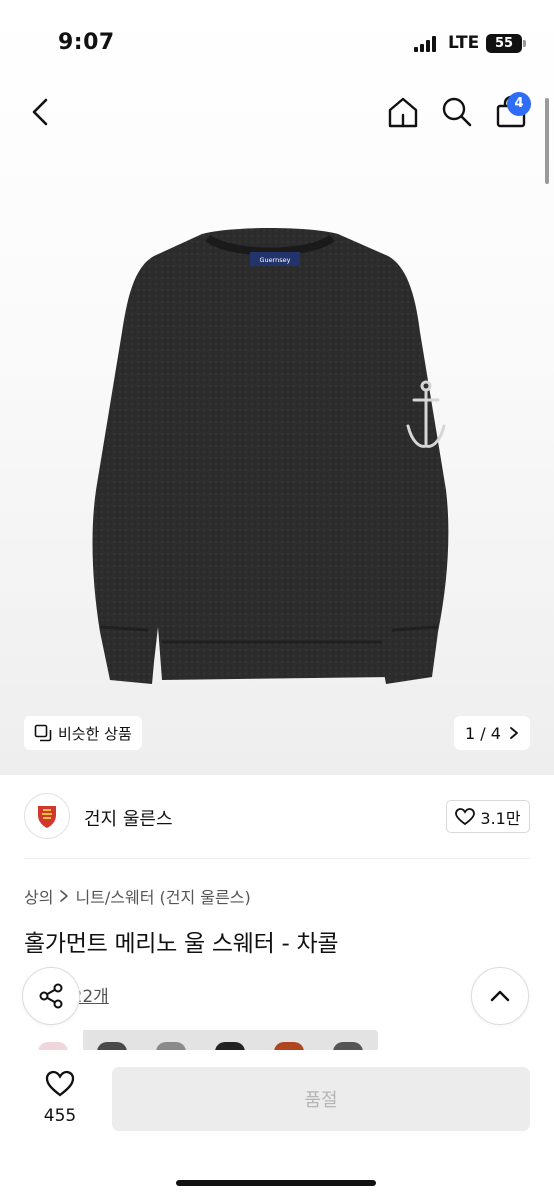  I want to click on divider, so click(277, 858).